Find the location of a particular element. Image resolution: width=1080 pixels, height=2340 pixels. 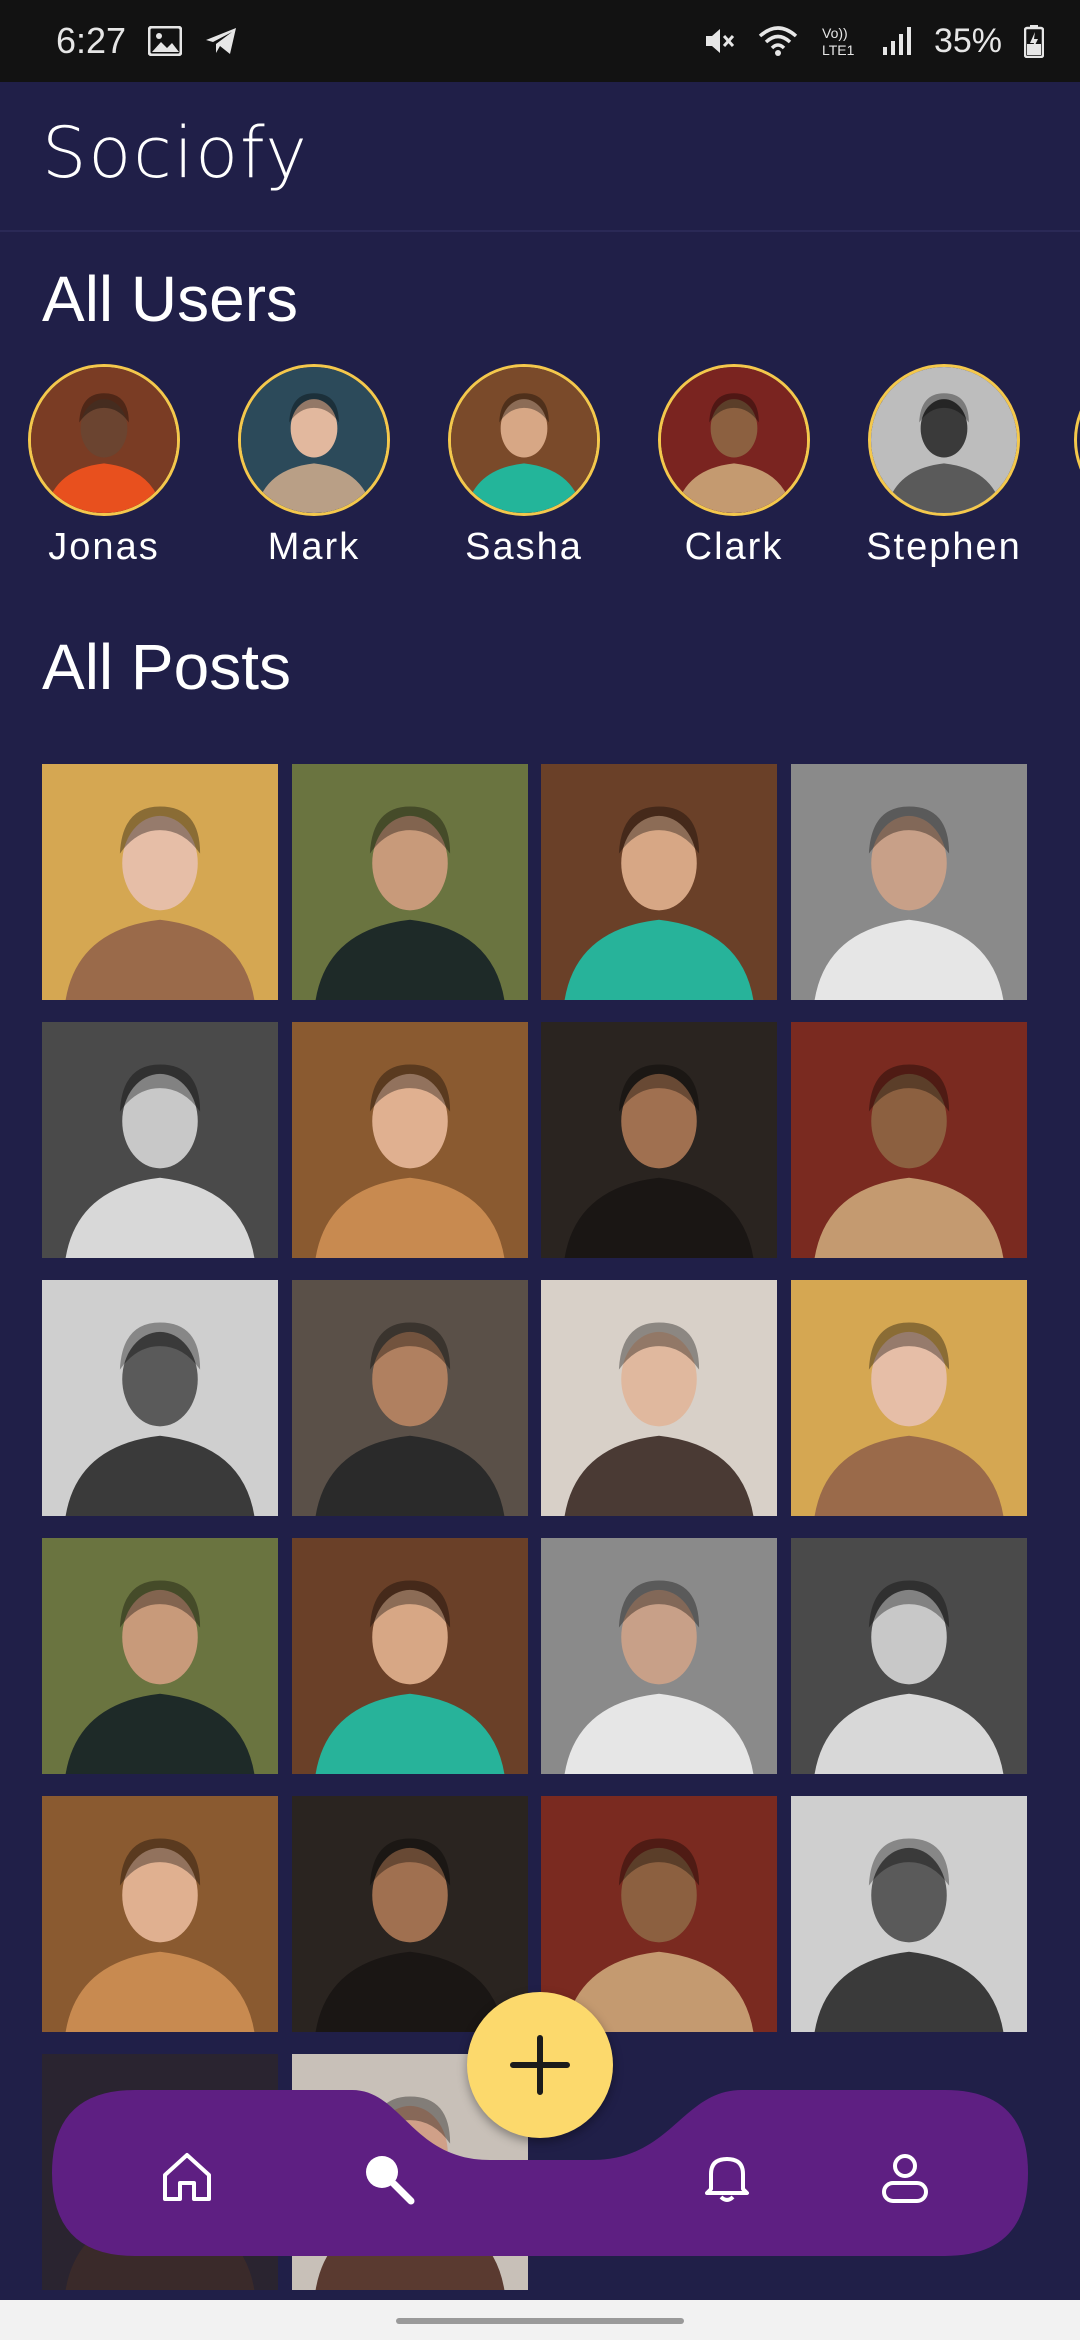

users-row: Jonas Mark Sasha Clark Stephen is located at coordinates (540, 470).